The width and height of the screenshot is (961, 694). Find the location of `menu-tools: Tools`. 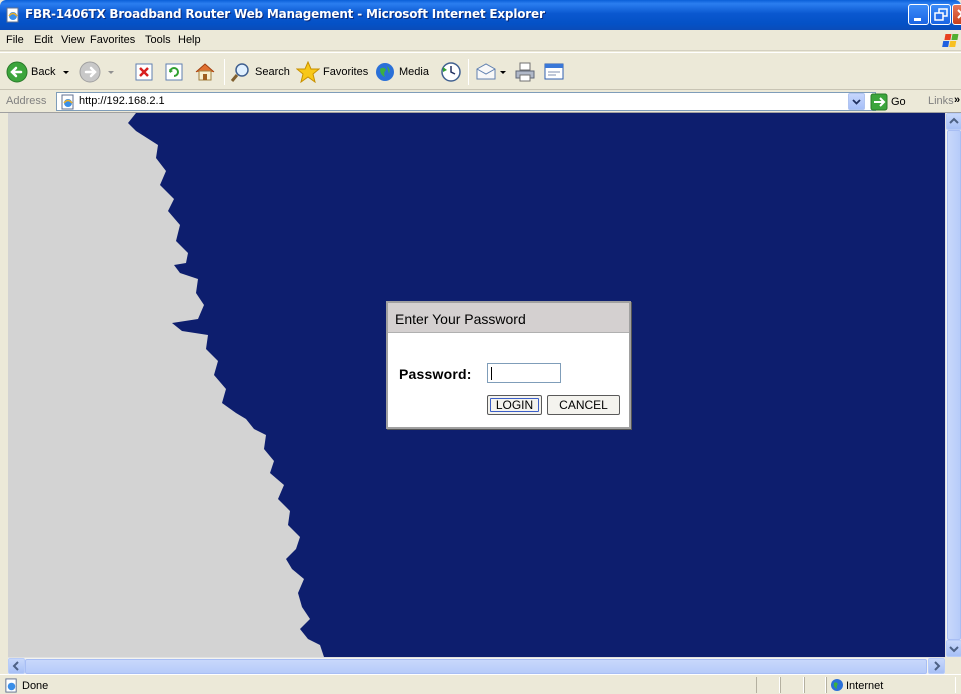

menu-tools: Tools is located at coordinates (158, 40).